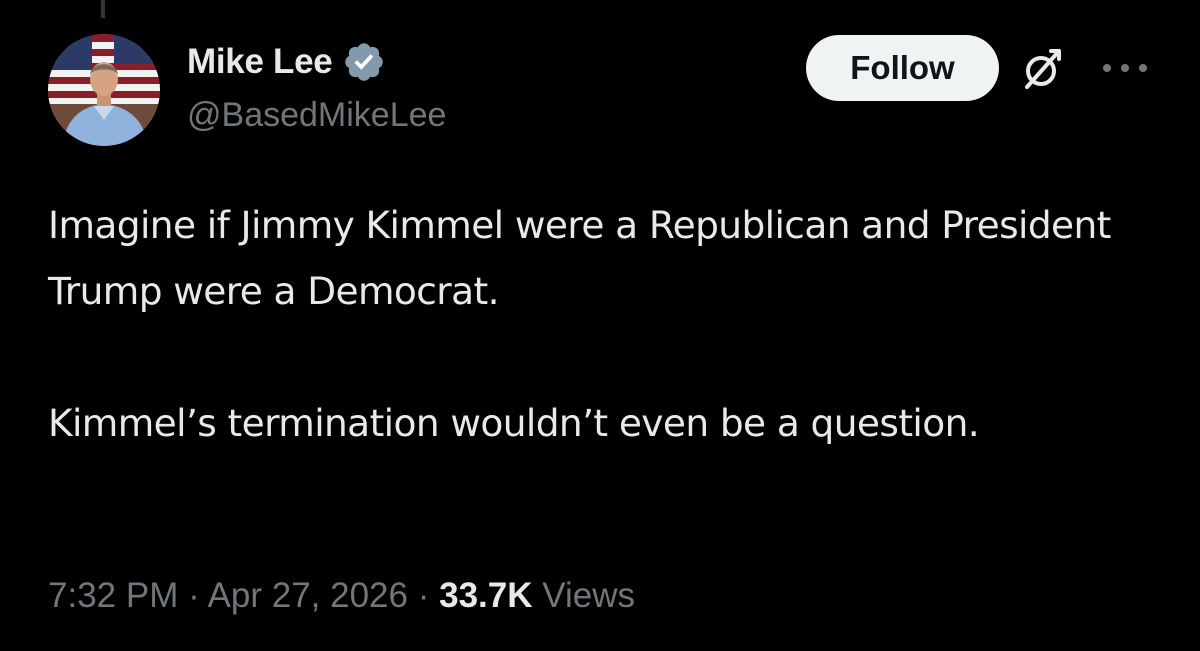  Describe the element at coordinates (103, 9) in the screenshot. I see `thread-connector-line` at that location.